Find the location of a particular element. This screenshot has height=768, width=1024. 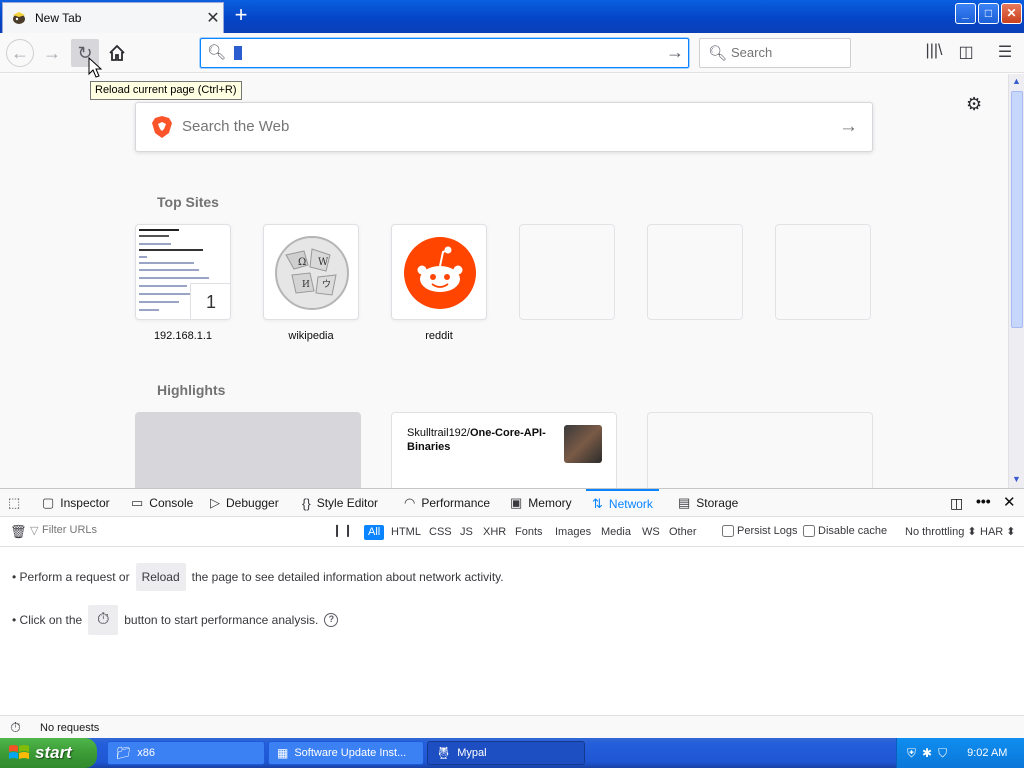

taskbar-item-mypal: 🦉︎ Mypal is located at coordinates (506, 753).